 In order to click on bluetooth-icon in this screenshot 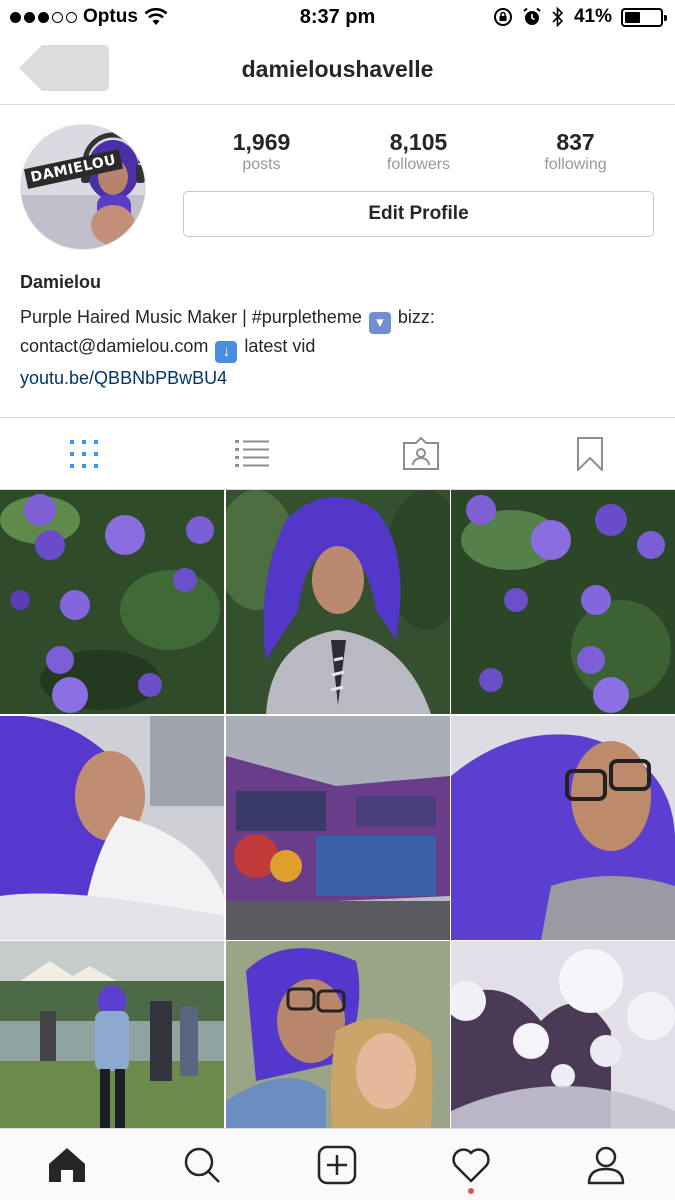, I will do `click(558, 17)`.